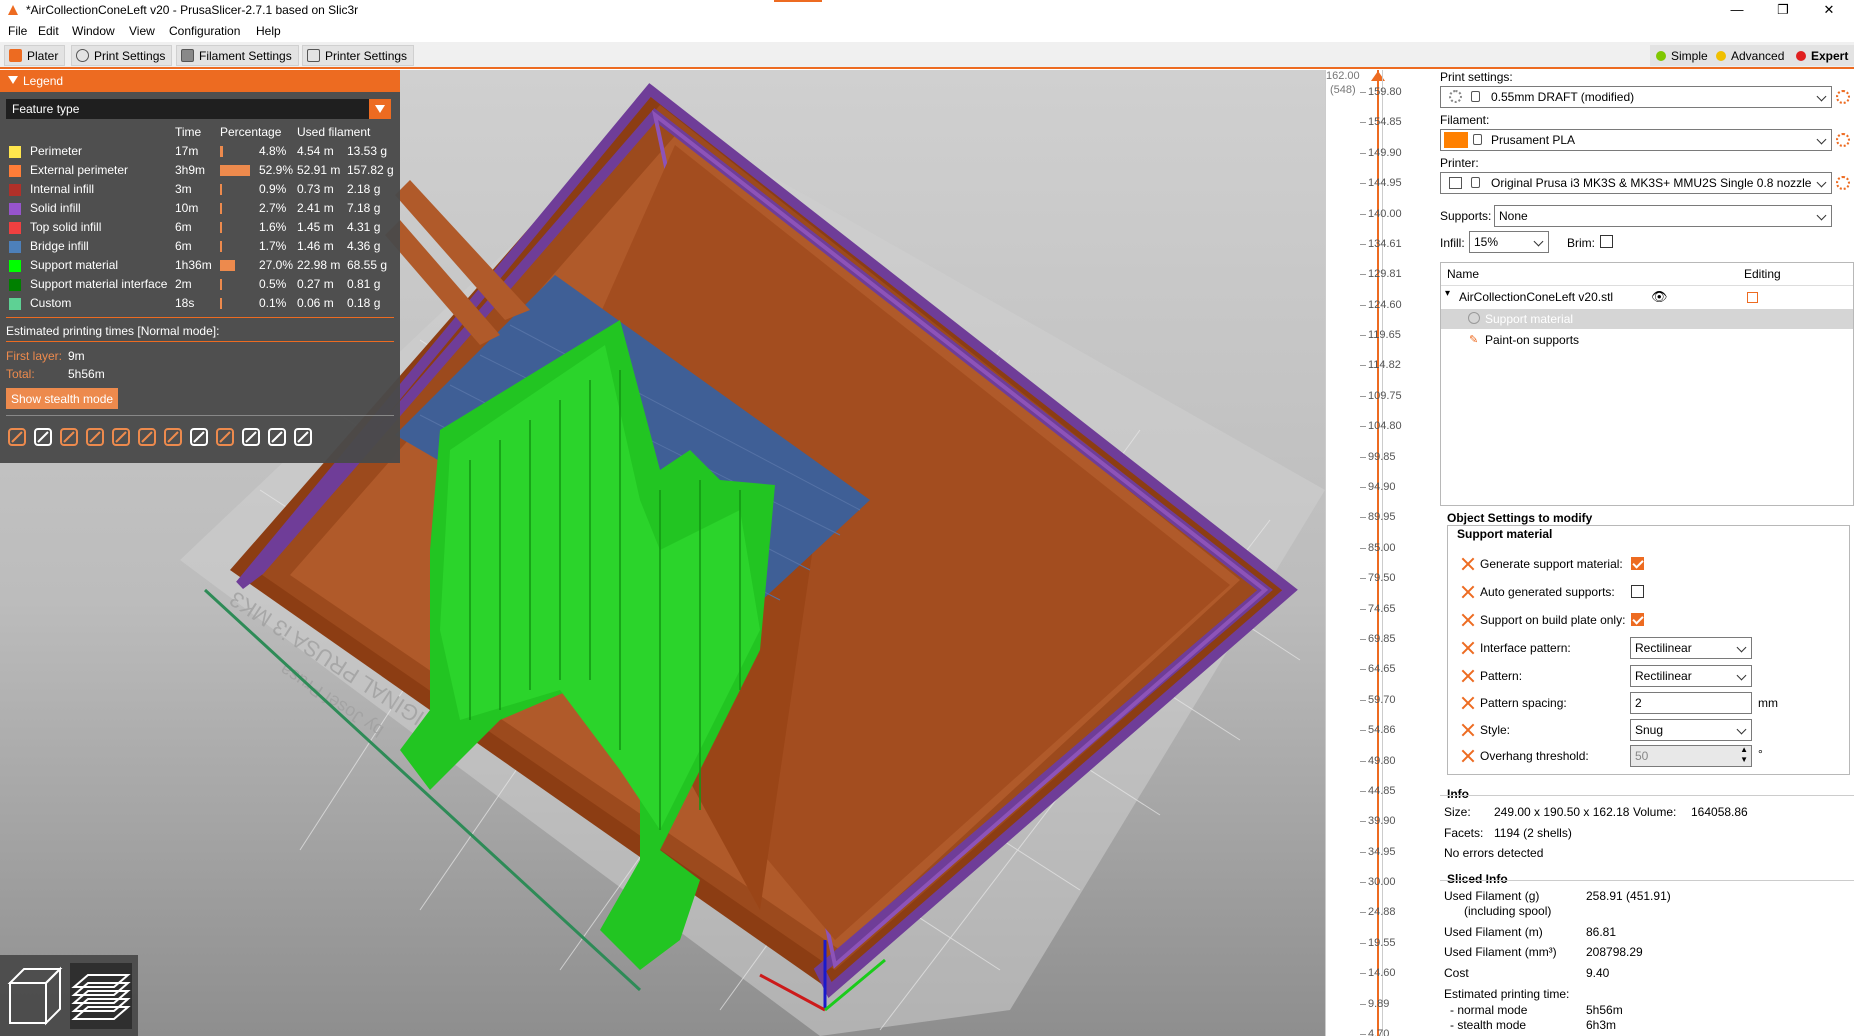 This screenshot has width=1854, height=1036. Describe the element at coordinates (1750, 55) in the screenshot. I see `mode-advanced-button: Advanced` at that location.